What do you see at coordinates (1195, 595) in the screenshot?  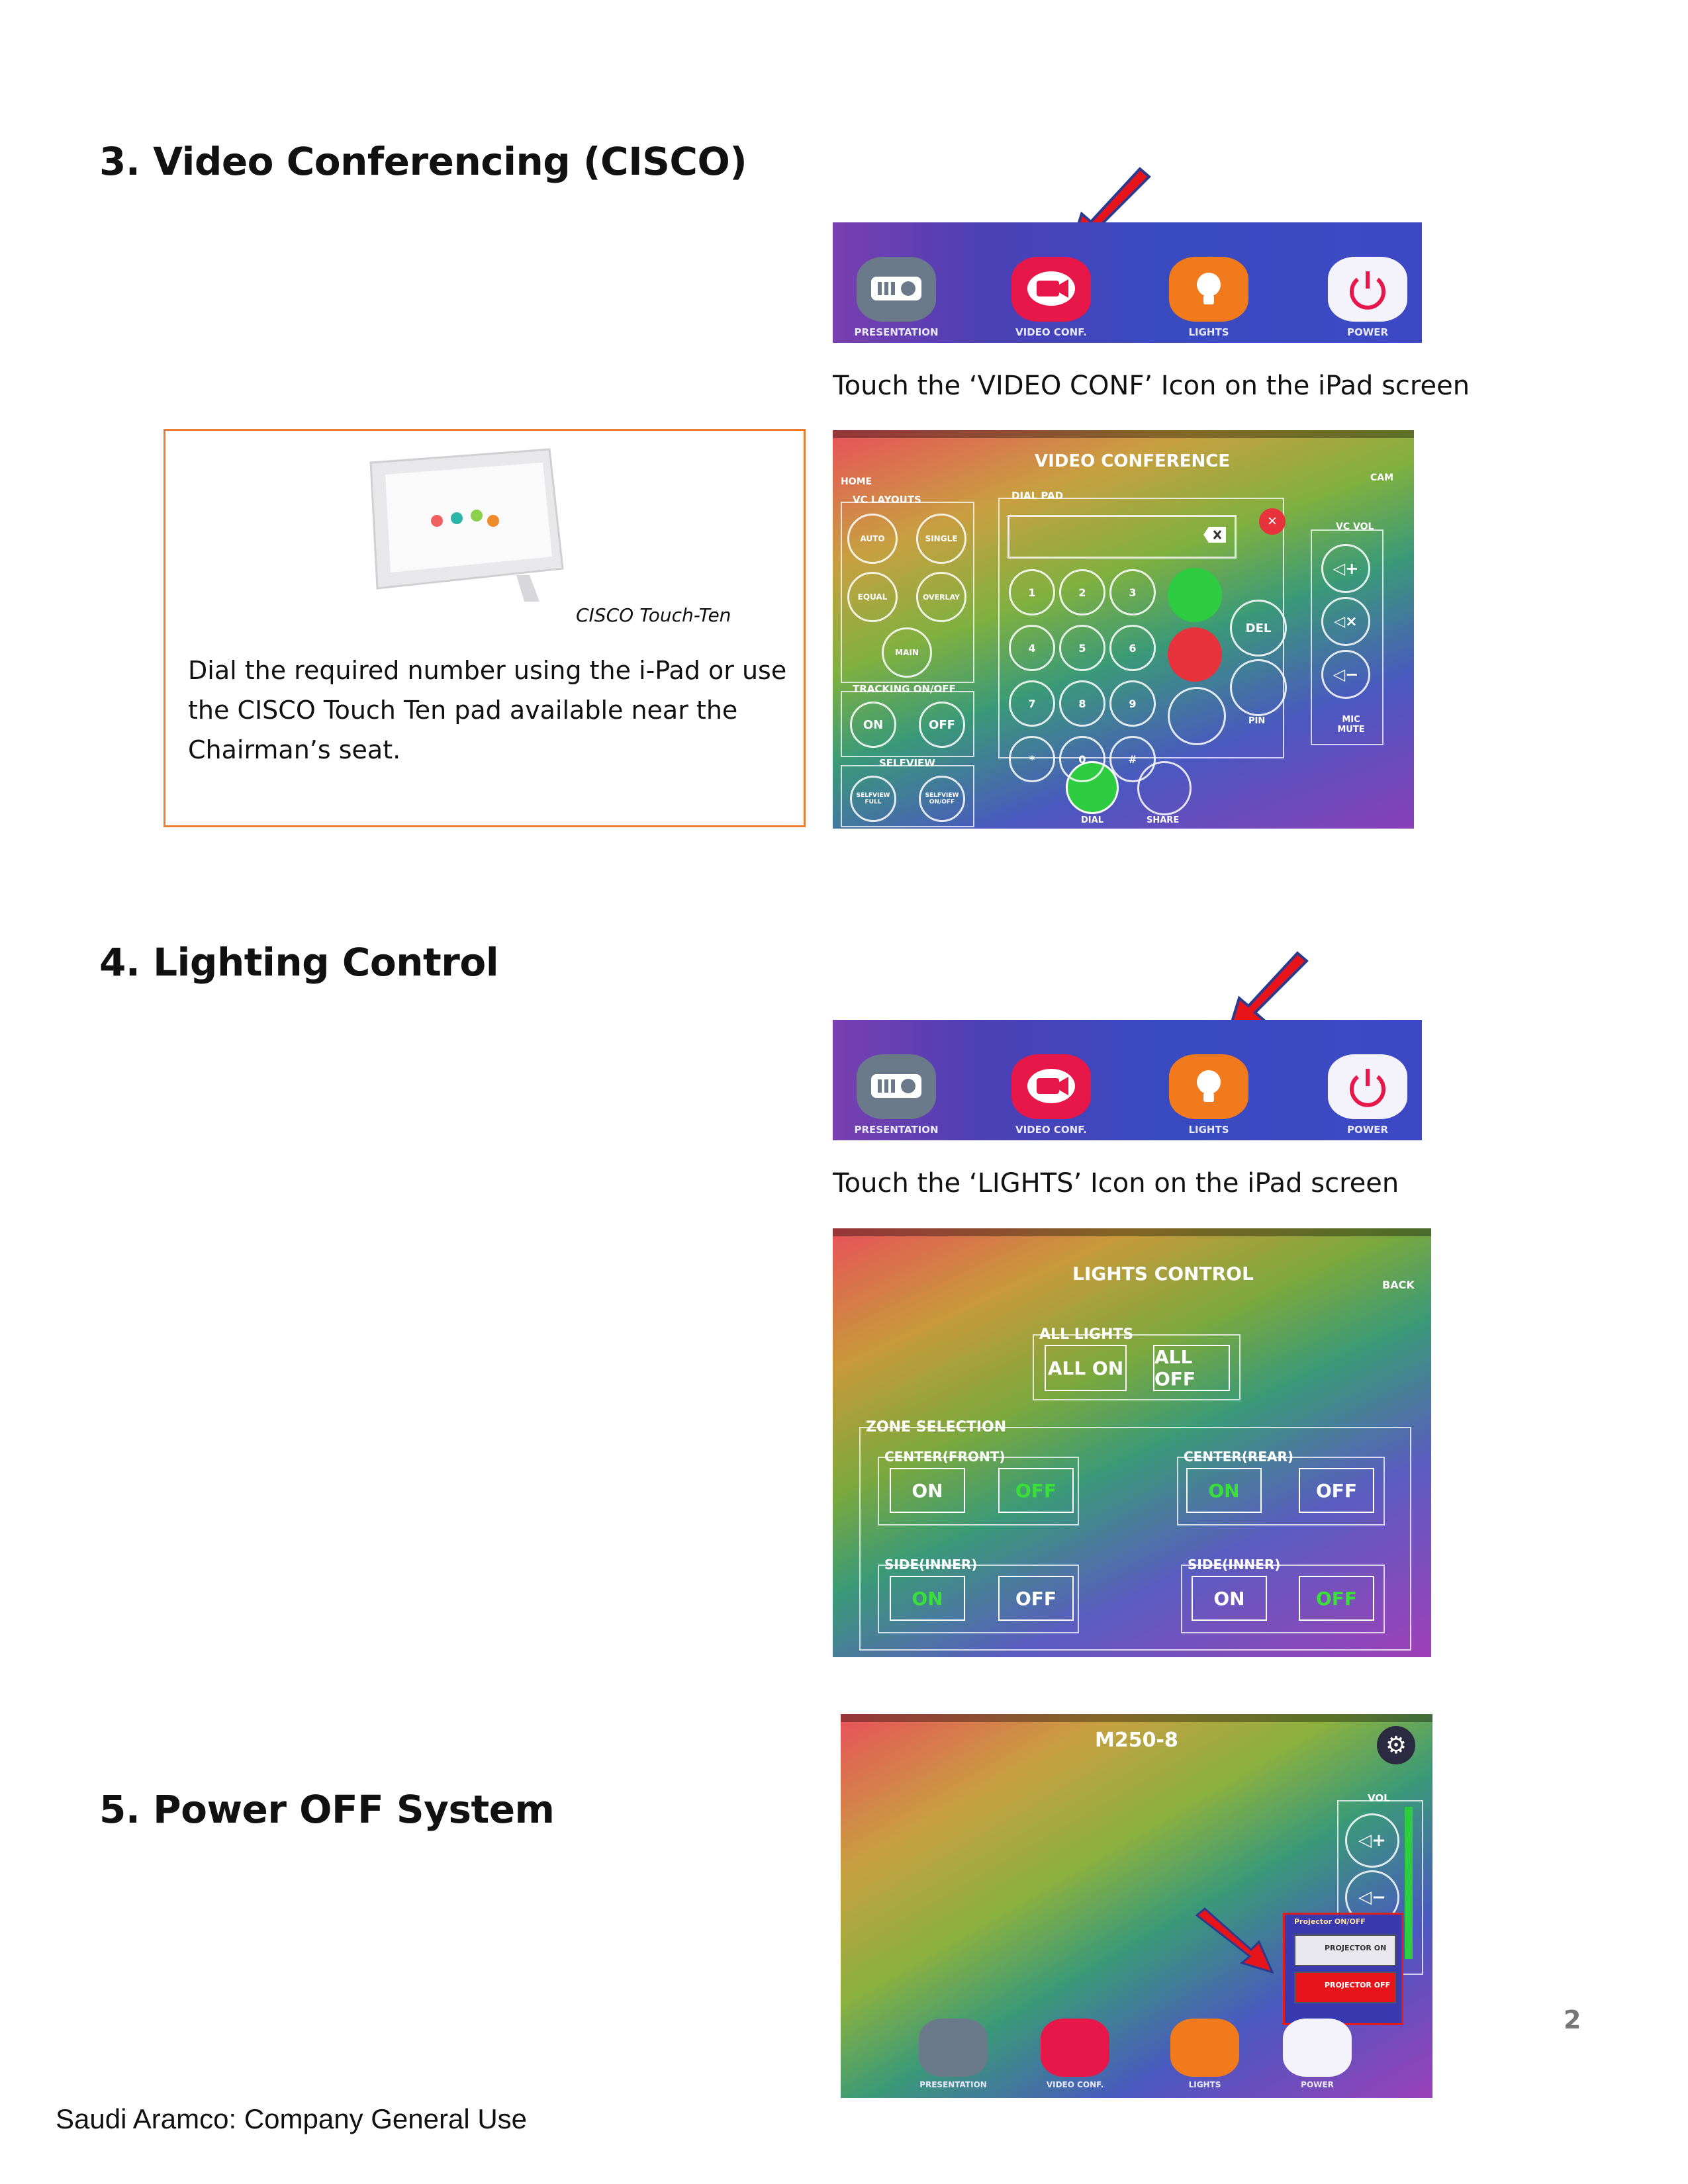 I see `call-button` at bounding box center [1195, 595].